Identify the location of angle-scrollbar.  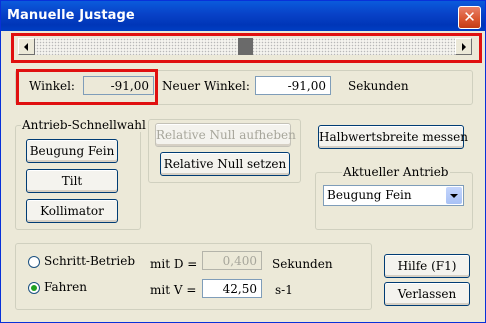
(245, 46).